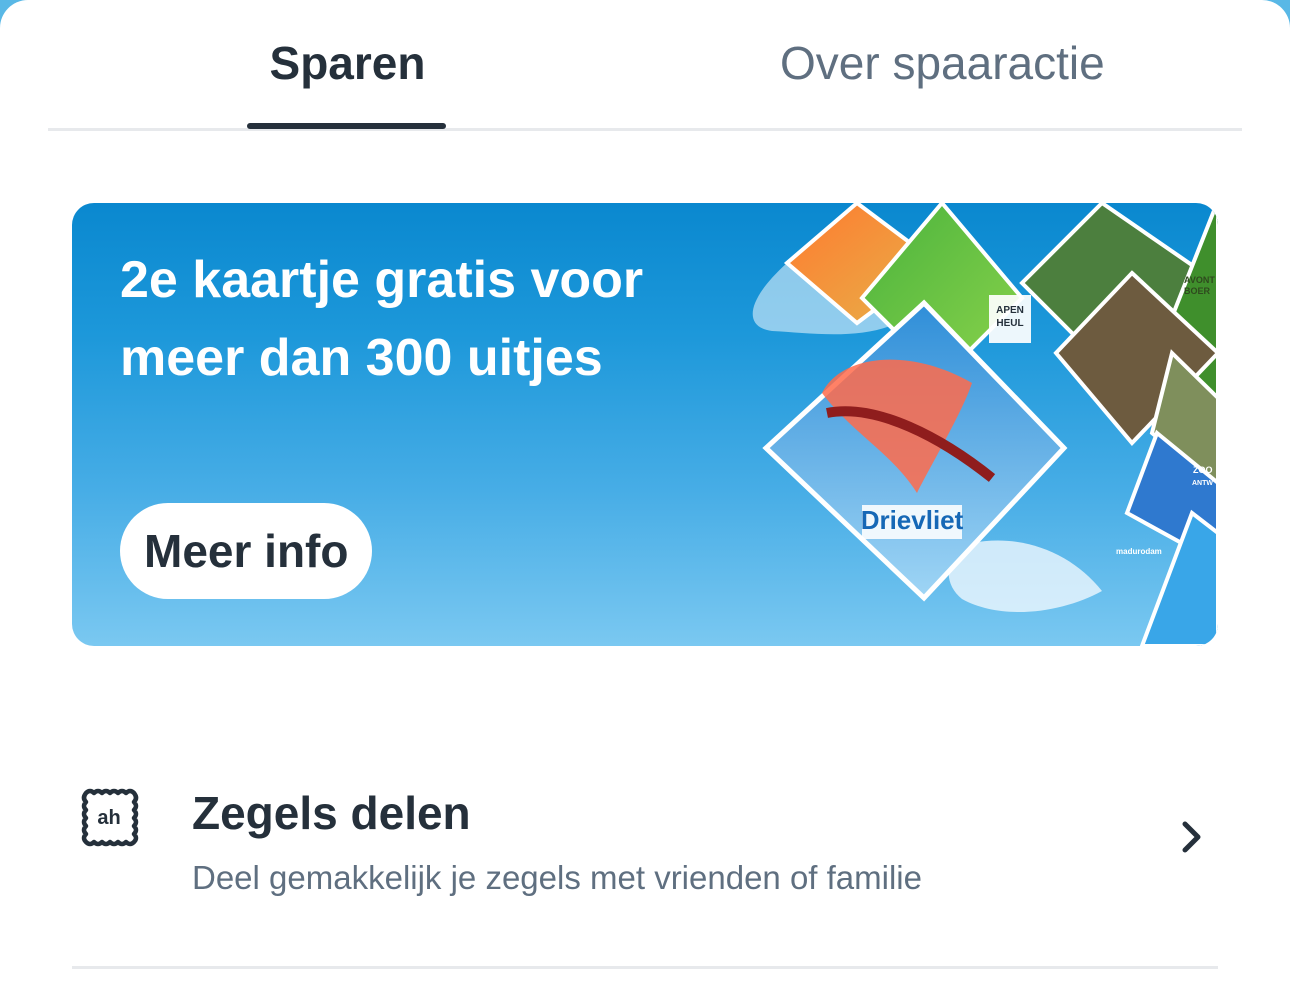  What do you see at coordinates (346, 126) in the screenshot?
I see `active-tab-indicator` at bounding box center [346, 126].